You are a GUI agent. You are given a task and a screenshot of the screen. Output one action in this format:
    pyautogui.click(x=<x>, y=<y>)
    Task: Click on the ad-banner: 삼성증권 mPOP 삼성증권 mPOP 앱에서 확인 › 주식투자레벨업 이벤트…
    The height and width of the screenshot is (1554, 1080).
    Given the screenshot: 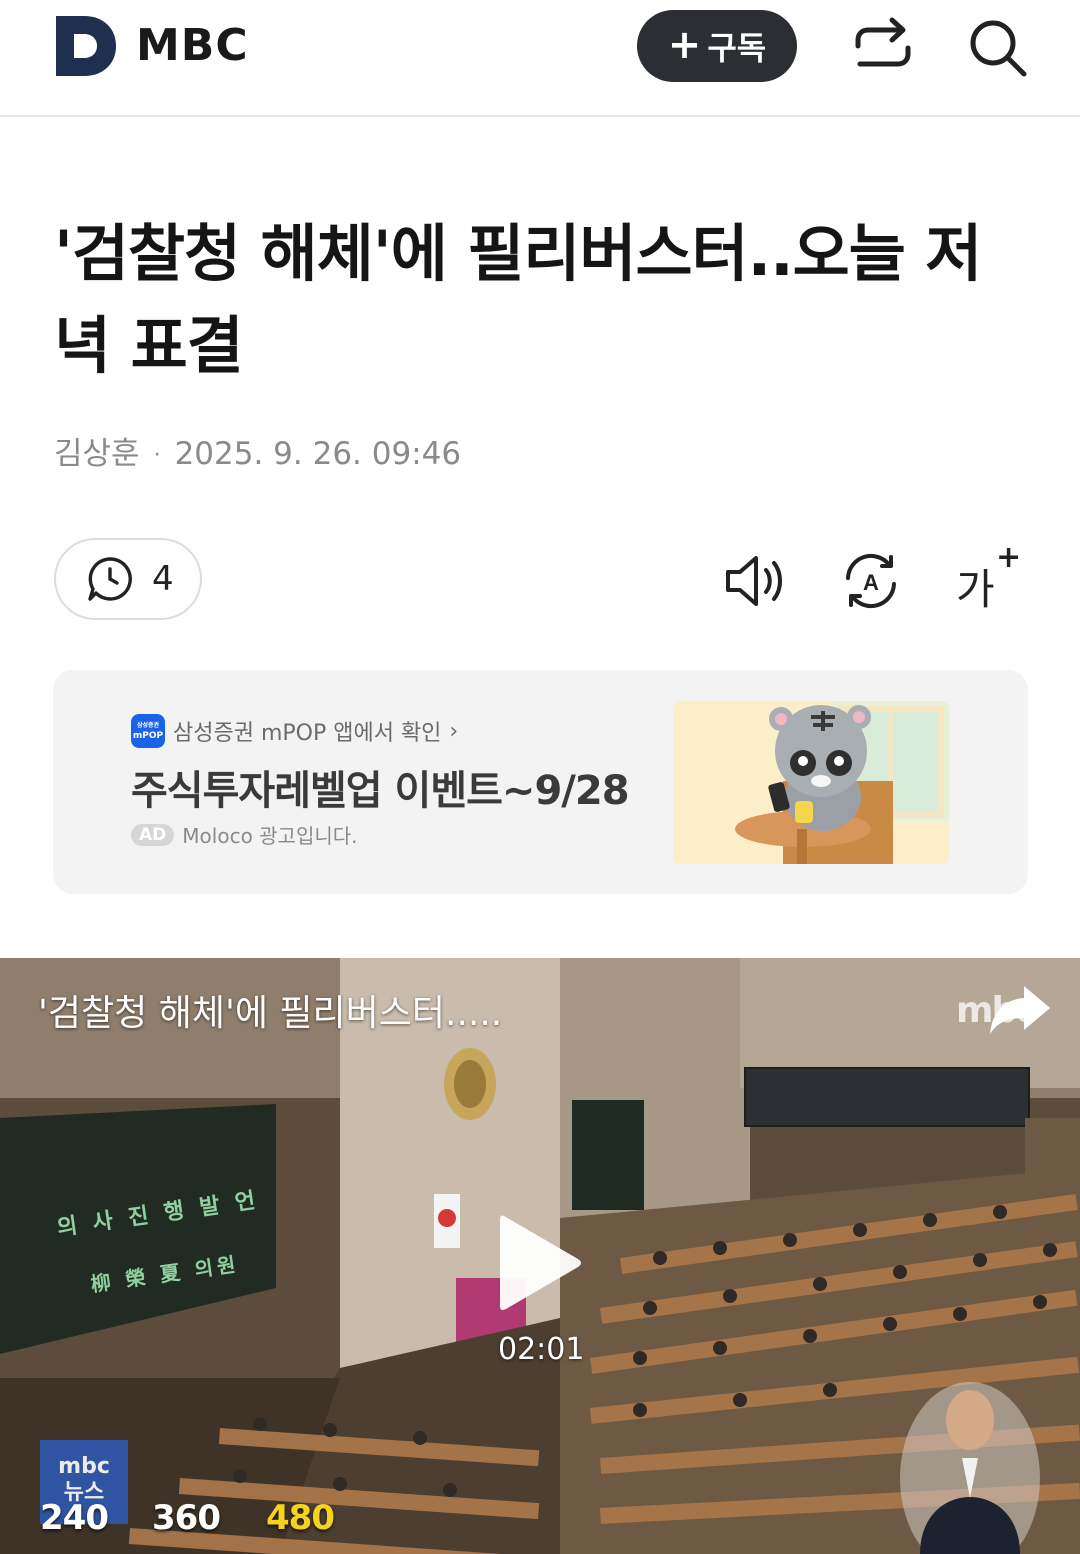 What is the action you would take?
    pyautogui.click(x=540, y=782)
    